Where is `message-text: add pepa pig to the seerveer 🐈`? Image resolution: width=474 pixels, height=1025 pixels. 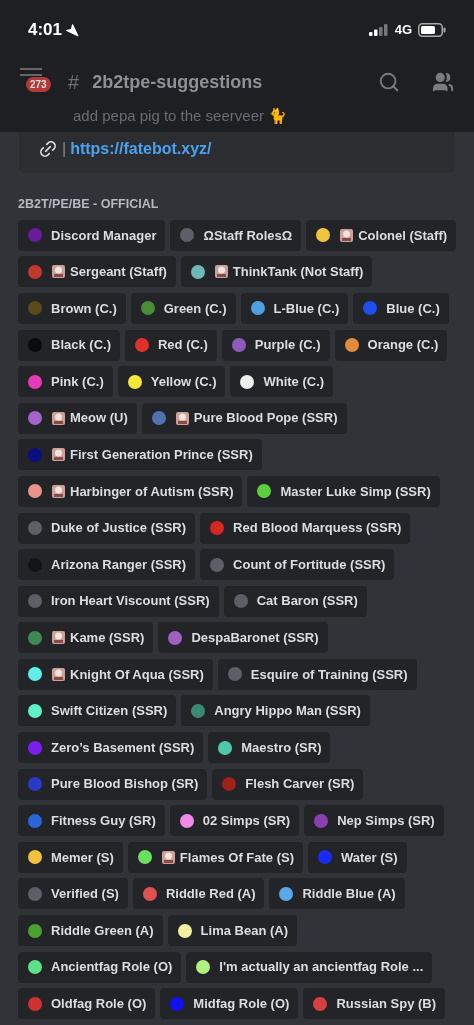 message-text: add pepa pig to the seerveer 🐈 is located at coordinates (180, 116).